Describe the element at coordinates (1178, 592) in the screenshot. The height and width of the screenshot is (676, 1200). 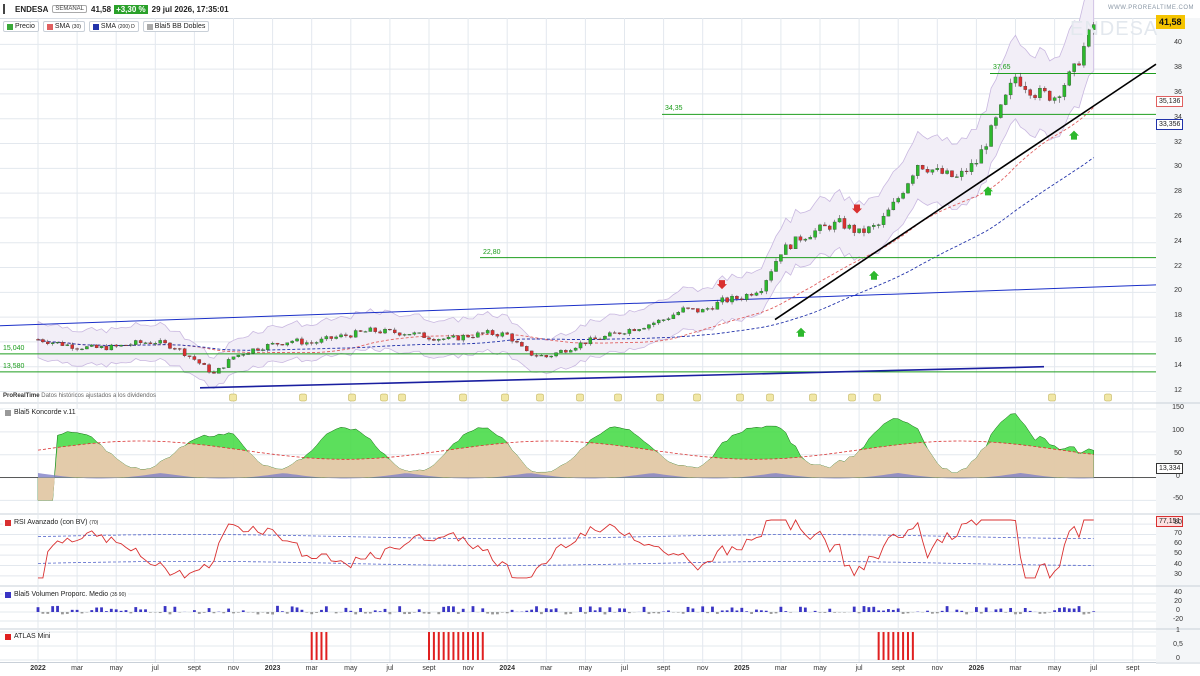
I see `volume-tick-label: 40` at that location.